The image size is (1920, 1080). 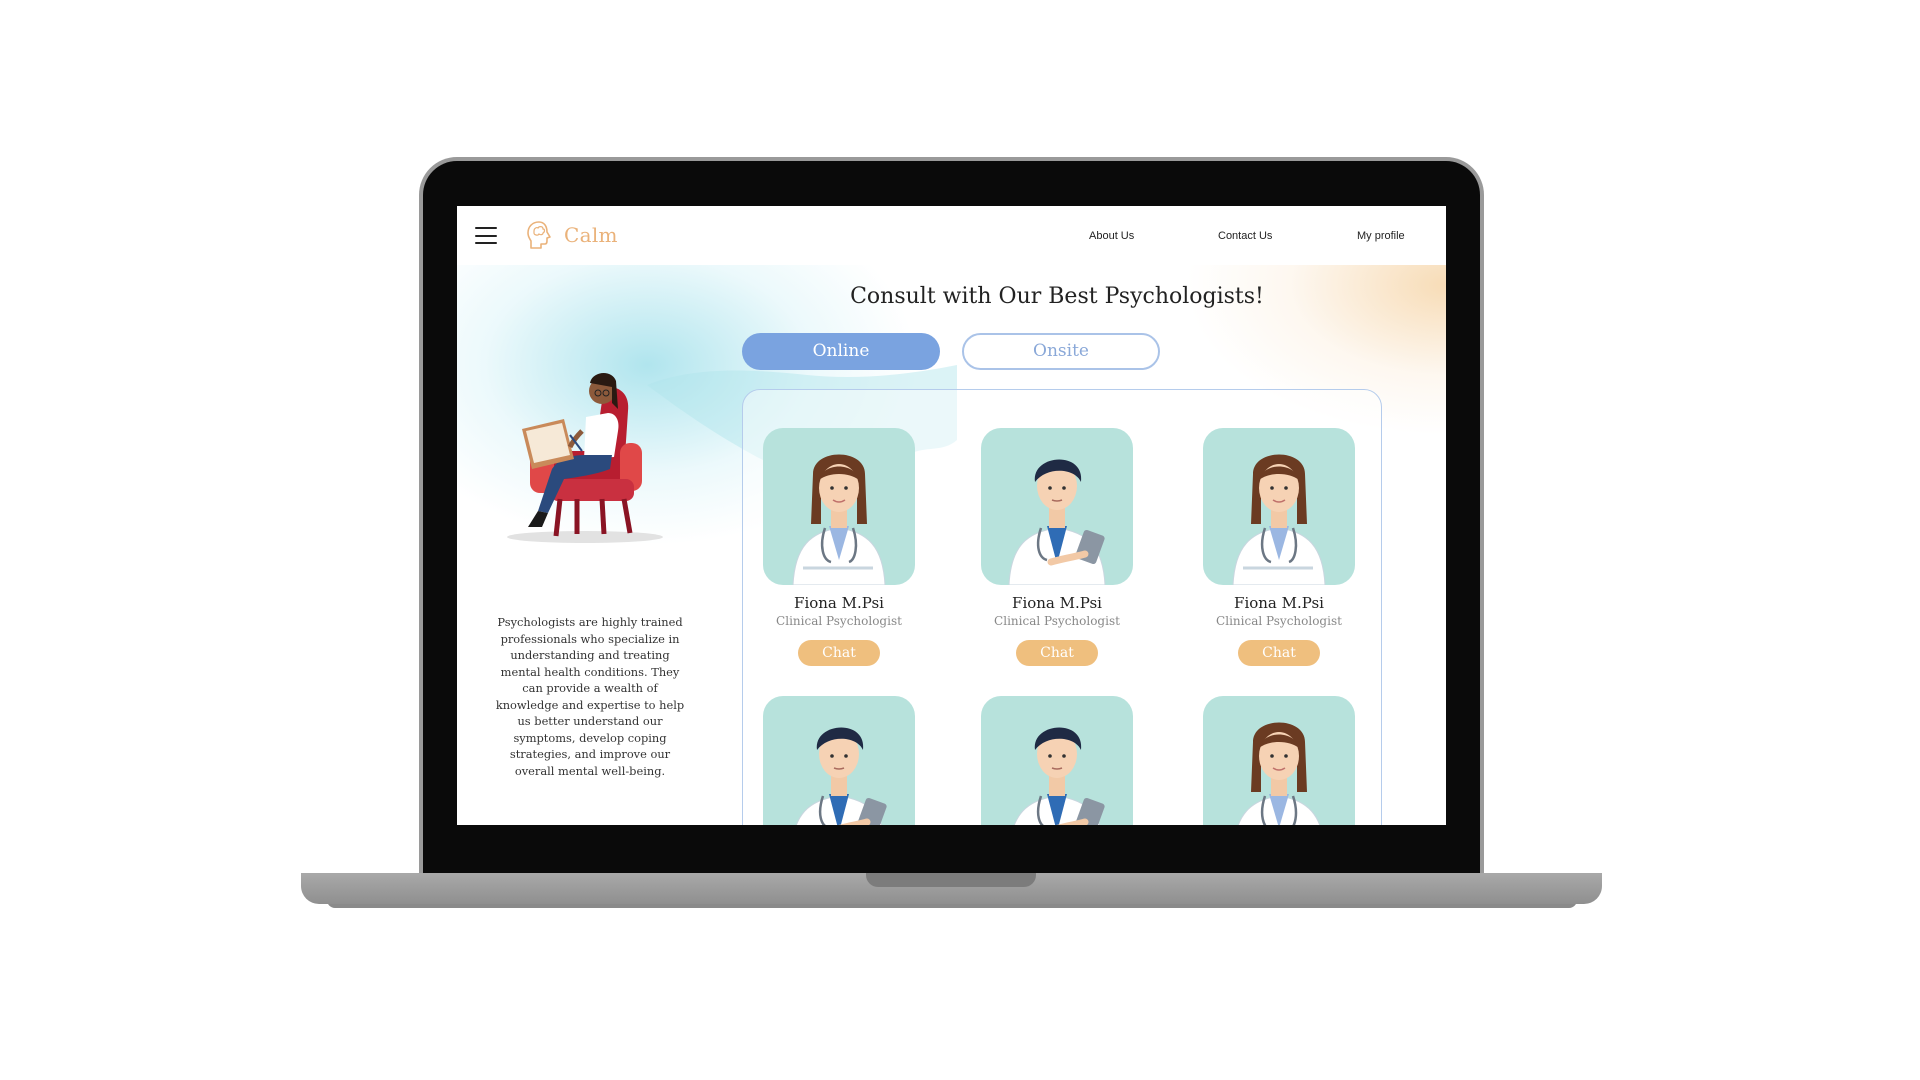 What do you see at coordinates (486, 235) in the screenshot?
I see `hamburger-menu-icon` at bounding box center [486, 235].